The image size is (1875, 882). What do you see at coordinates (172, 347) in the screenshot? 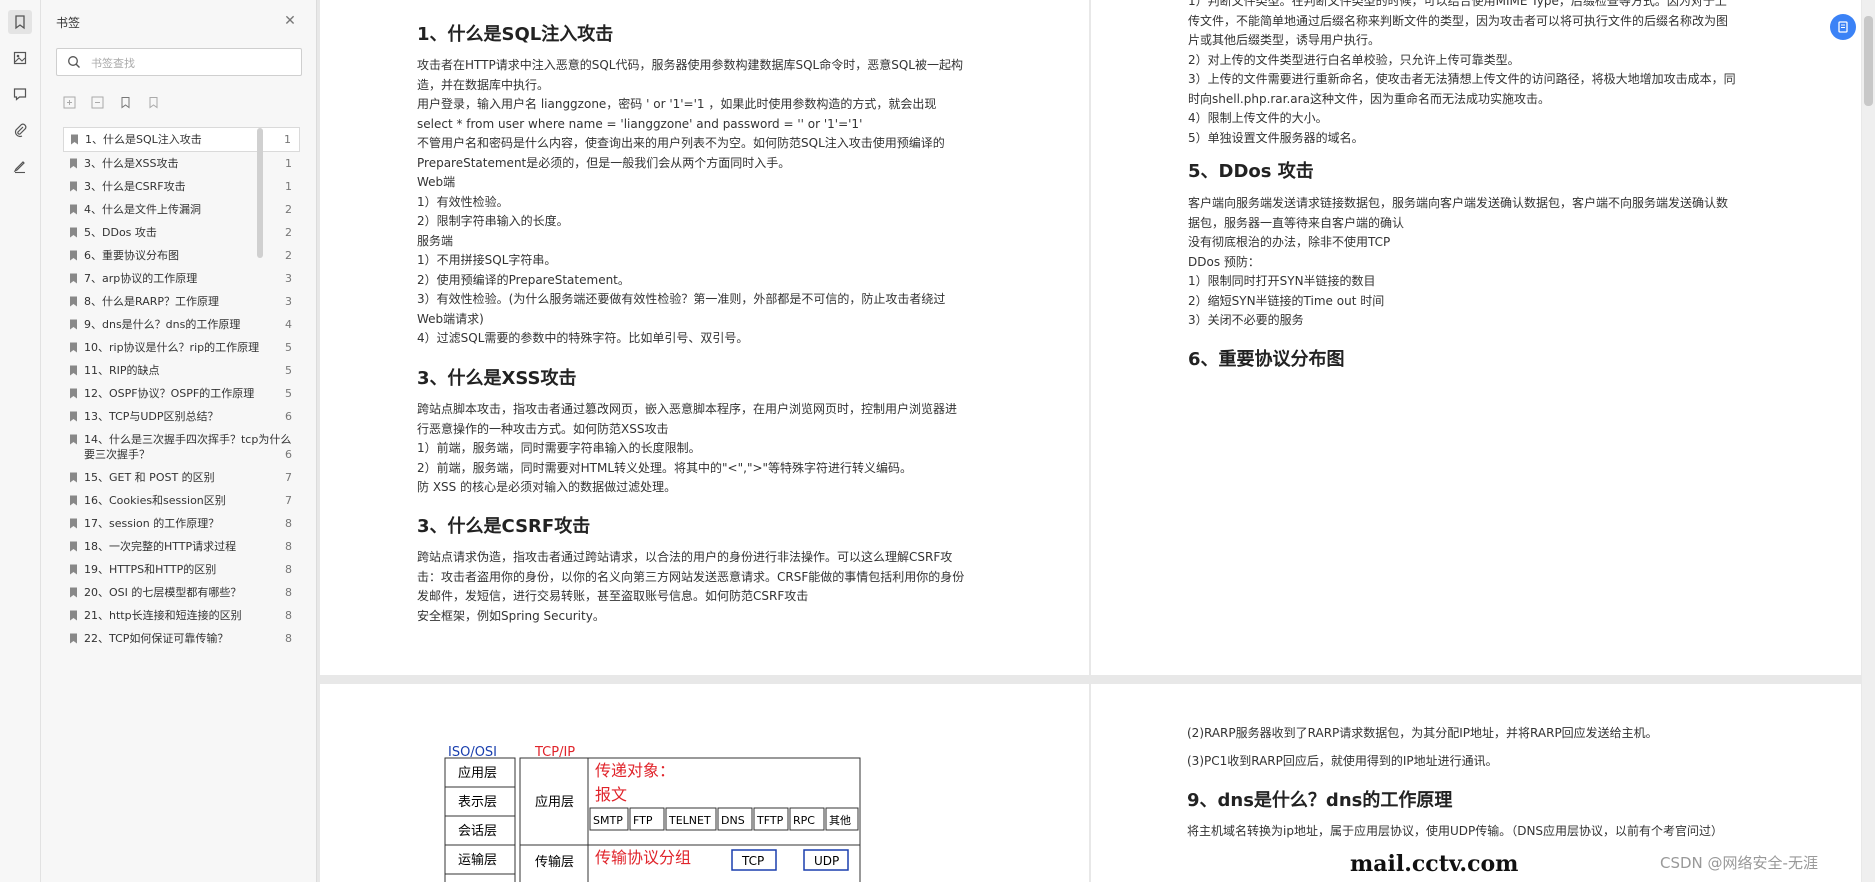
I see `bookmark-label: 10、rip协议是什么？rip的工作原理` at bounding box center [172, 347].